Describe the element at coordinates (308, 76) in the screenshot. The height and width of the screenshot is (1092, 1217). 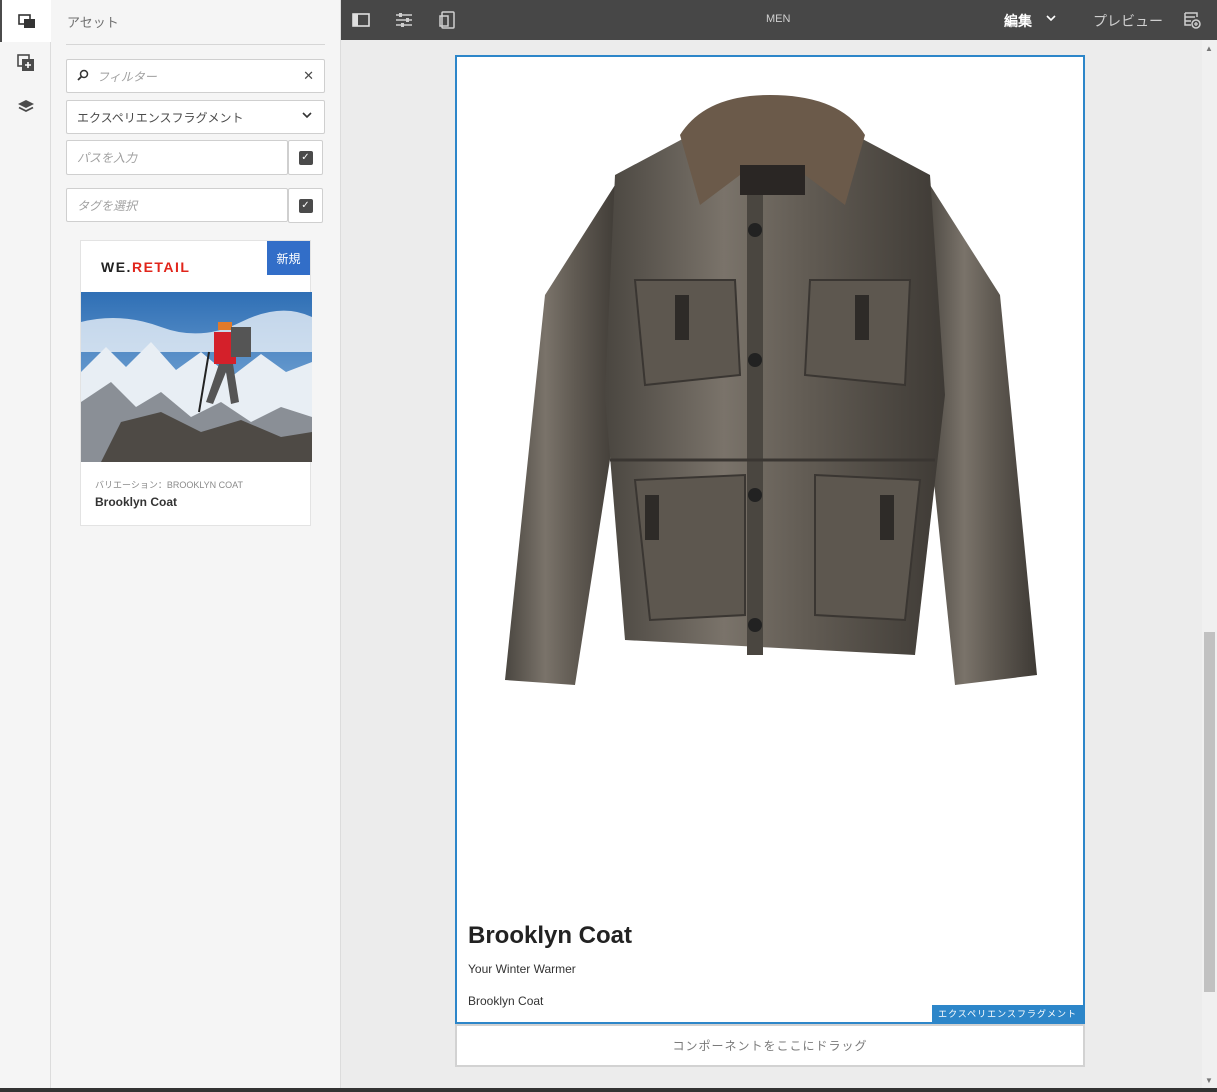
I see `close-icon: ✕` at that location.